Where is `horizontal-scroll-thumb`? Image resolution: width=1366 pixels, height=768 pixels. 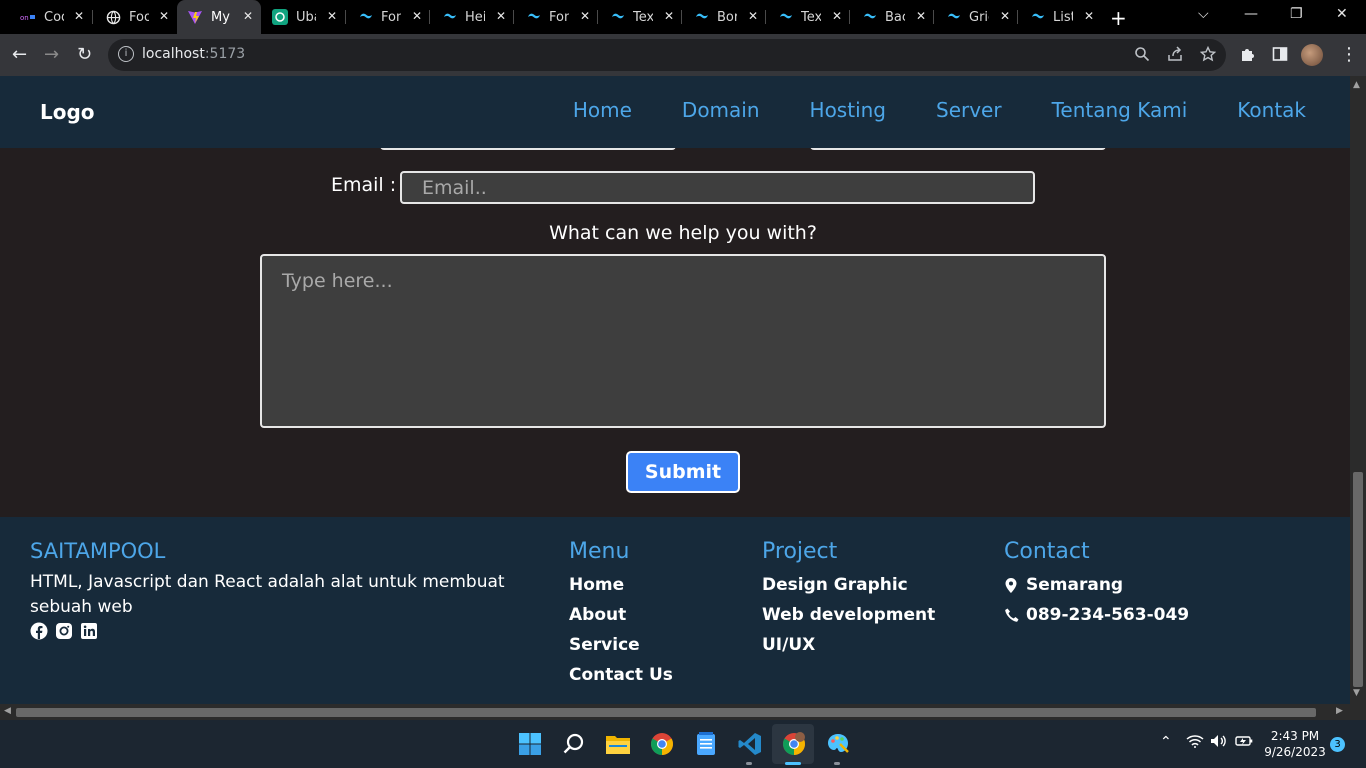 horizontal-scroll-thumb is located at coordinates (666, 712).